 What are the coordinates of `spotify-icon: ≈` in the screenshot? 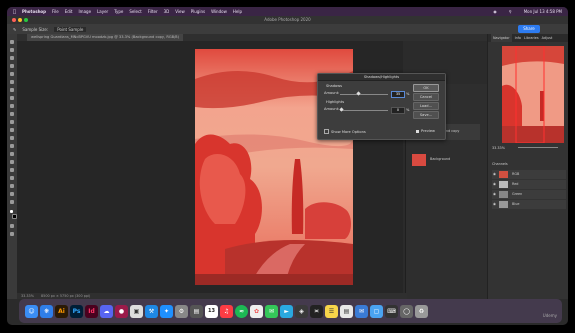 It's located at (241, 311).